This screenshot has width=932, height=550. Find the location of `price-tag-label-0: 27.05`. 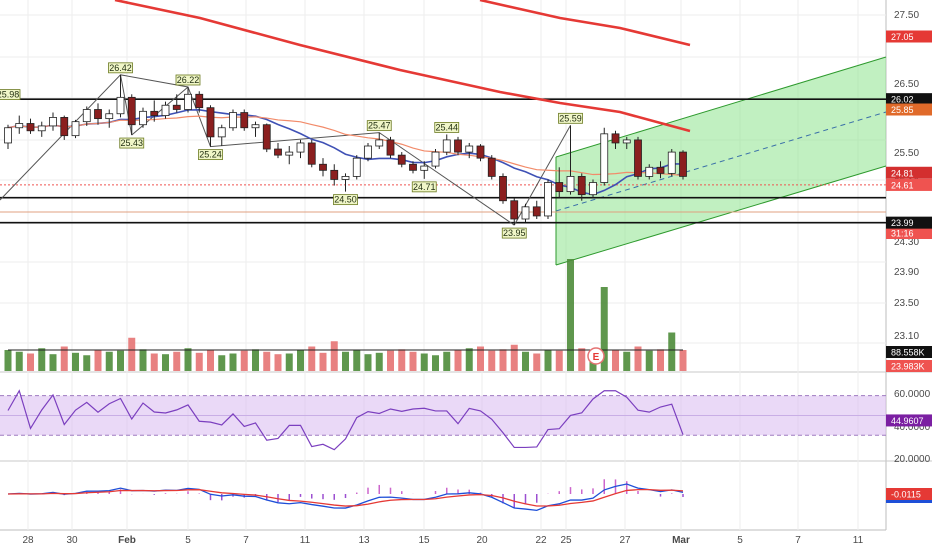

price-tag-label-0: 27.05 is located at coordinates (902, 37).